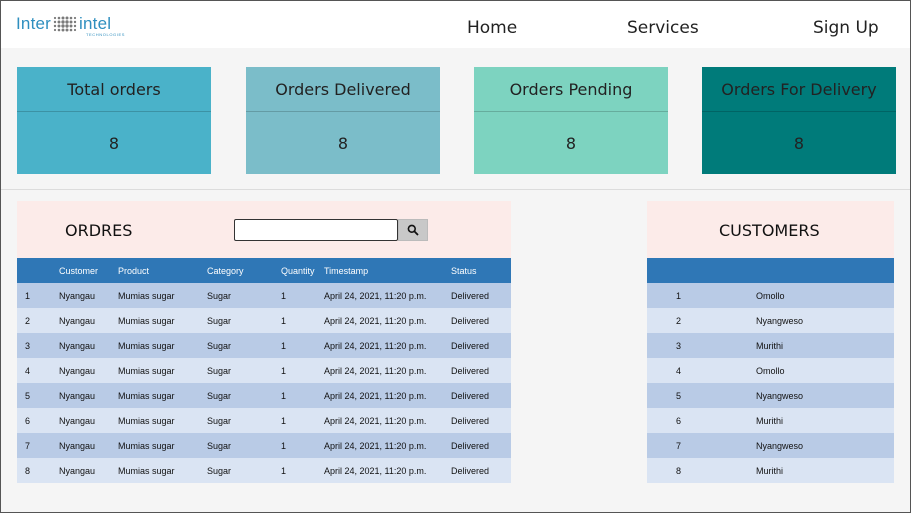 Image resolution: width=911 pixels, height=513 pixels. I want to click on col-timestamp: Timestamp, so click(387, 270).